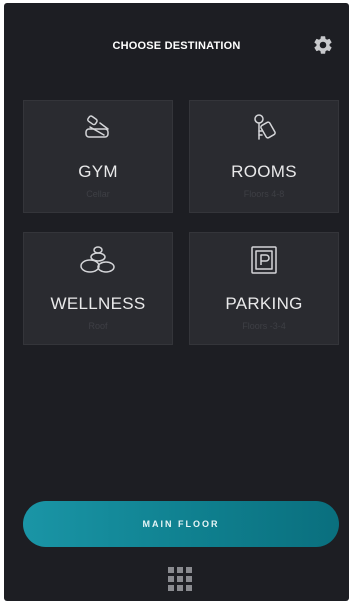  Describe the element at coordinates (98, 127) in the screenshot. I see `dumbbell-icon` at that location.